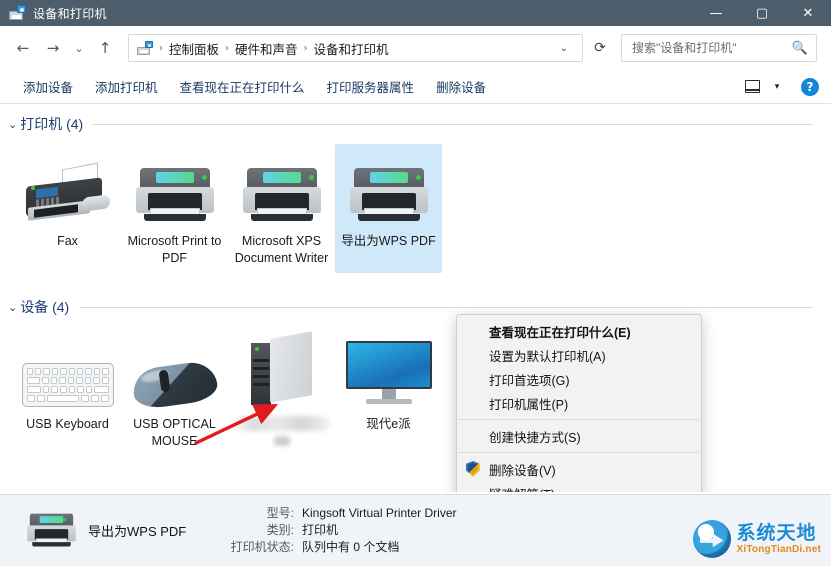  I want to click on context-menu-item-printer-properties: 打印机属性(P), so click(579, 403).